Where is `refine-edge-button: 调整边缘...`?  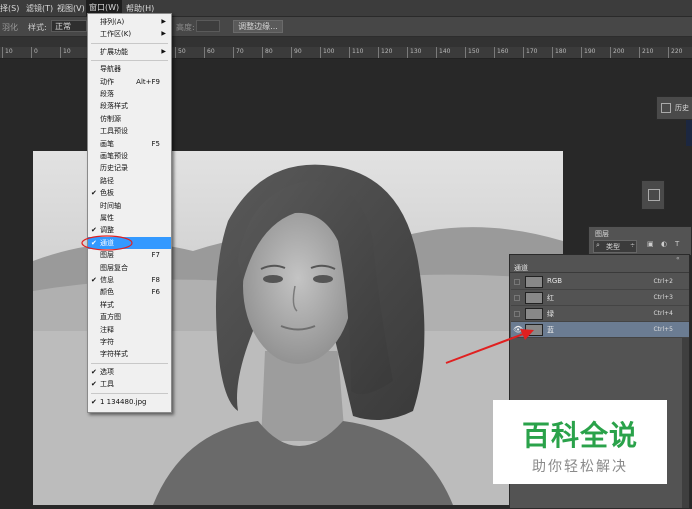 refine-edge-button: 调整边缘... is located at coordinates (258, 26).